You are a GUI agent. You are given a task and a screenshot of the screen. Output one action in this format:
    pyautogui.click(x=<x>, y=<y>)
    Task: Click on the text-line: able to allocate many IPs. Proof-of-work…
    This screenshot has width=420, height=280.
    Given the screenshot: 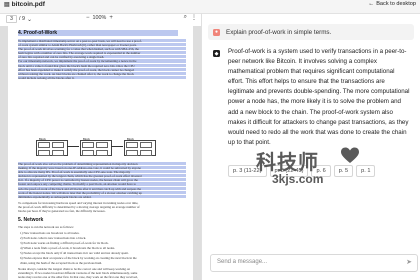 What is the action you would take?
    pyautogui.click(x=102, y=172)
    